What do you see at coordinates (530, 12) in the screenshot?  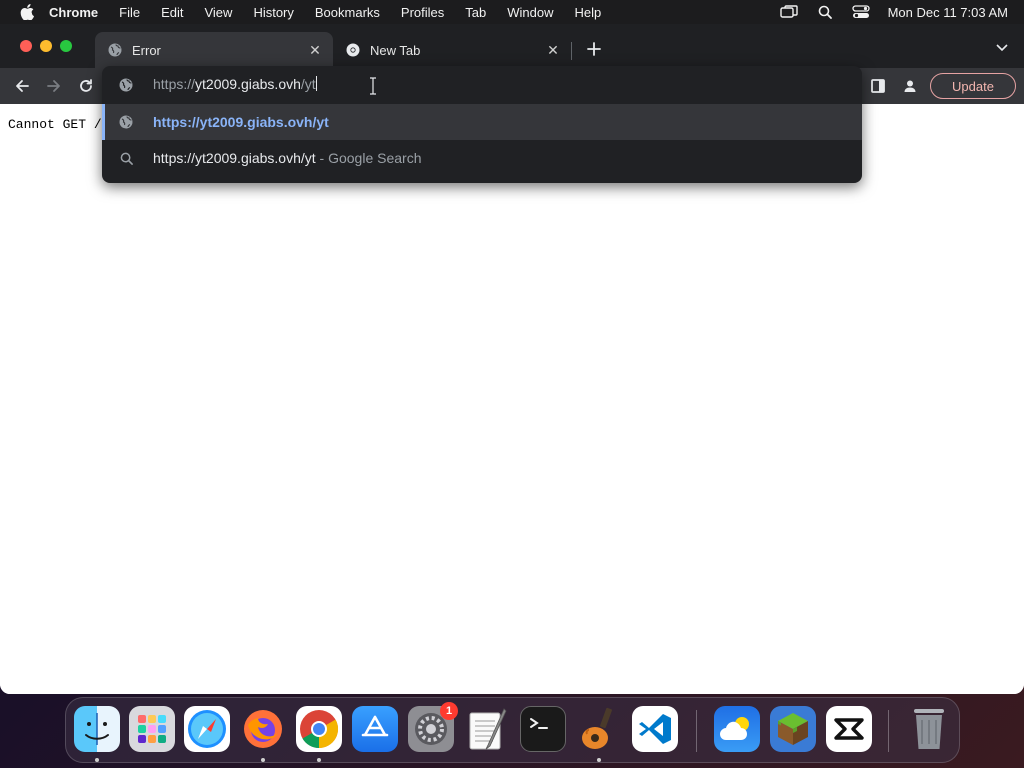 I see `menu-window: Window` at bounding box center [530, 12].